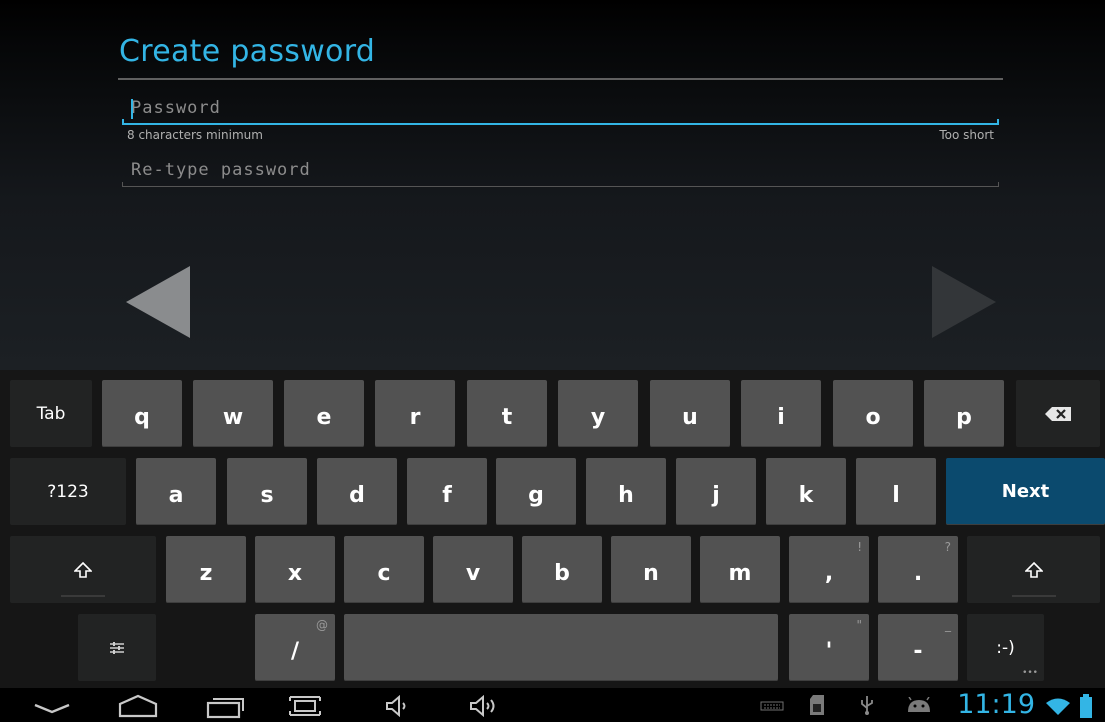  What do you see at coordinates (295, 647) in the screenshot?
I see `key-slash: @ /` at bounding box center [295, 647].